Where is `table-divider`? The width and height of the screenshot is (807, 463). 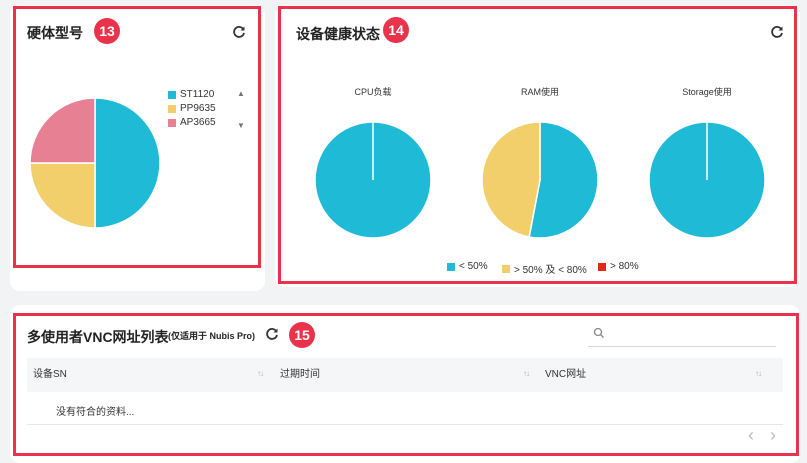
table-divider is located at coordinates (405, 424).